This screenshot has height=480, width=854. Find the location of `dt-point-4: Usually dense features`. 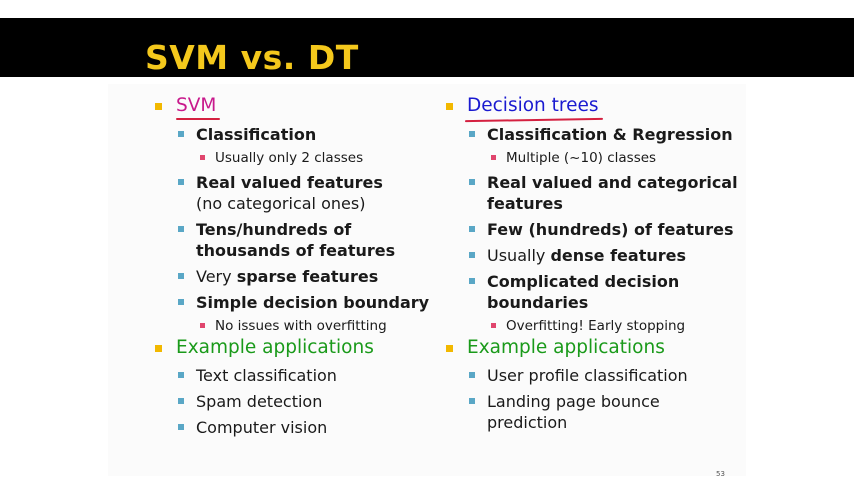

dt-point-4: Usually dense features is located at coordinates (586, 255).